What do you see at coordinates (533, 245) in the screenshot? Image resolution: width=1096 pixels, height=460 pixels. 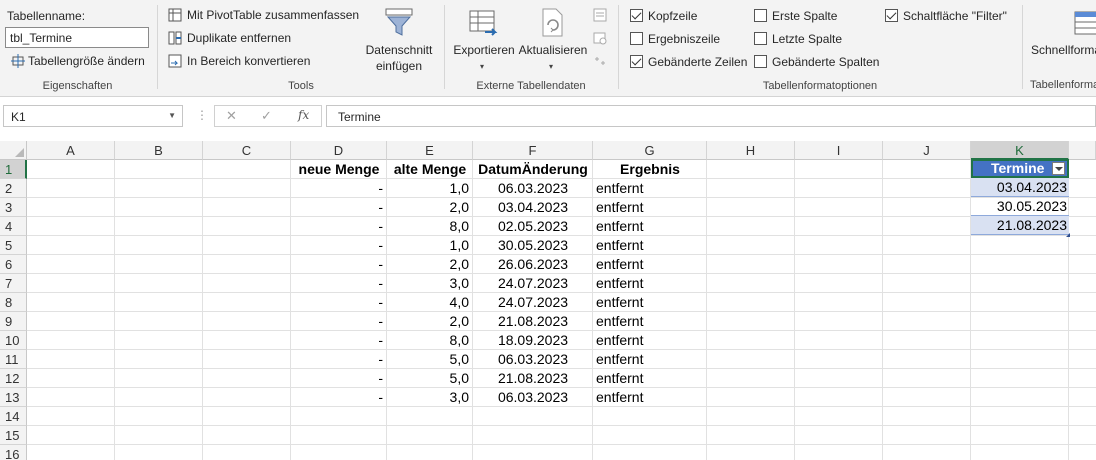 I see `cell-datum-aenderung: 30.05.2023` at bounding box center [533, 245].